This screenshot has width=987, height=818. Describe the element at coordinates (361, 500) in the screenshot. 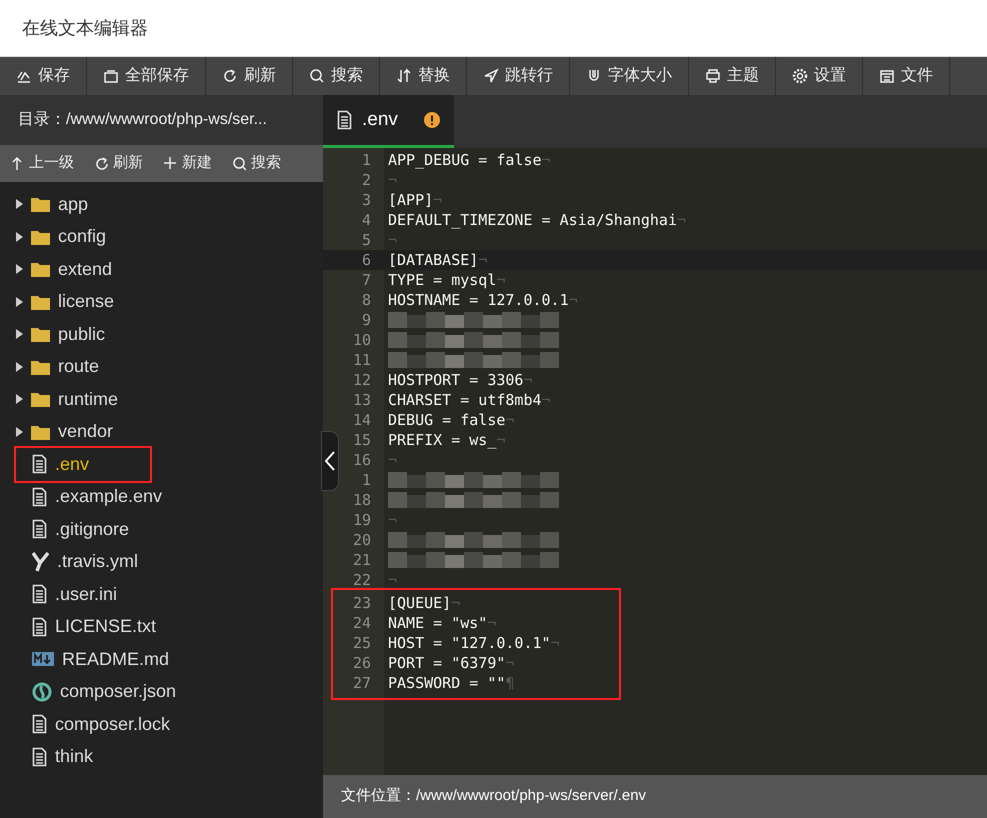

I see `line-number: 18` at that location.